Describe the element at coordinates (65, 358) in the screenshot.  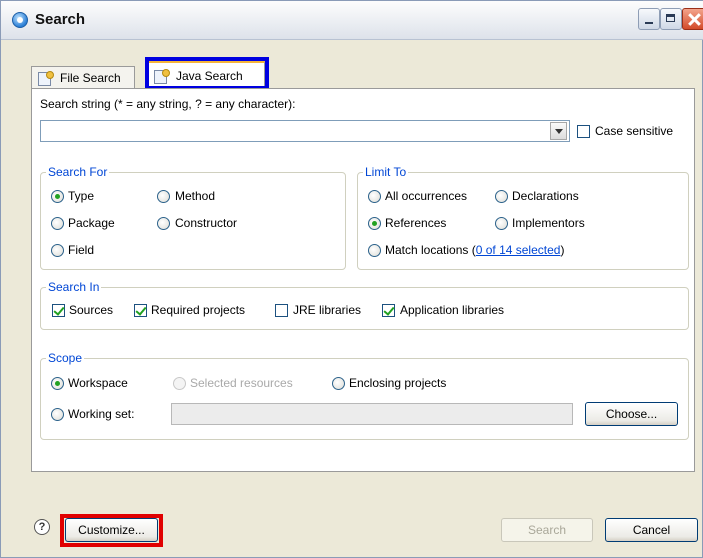
I see `scope-title: Scope` at that location.